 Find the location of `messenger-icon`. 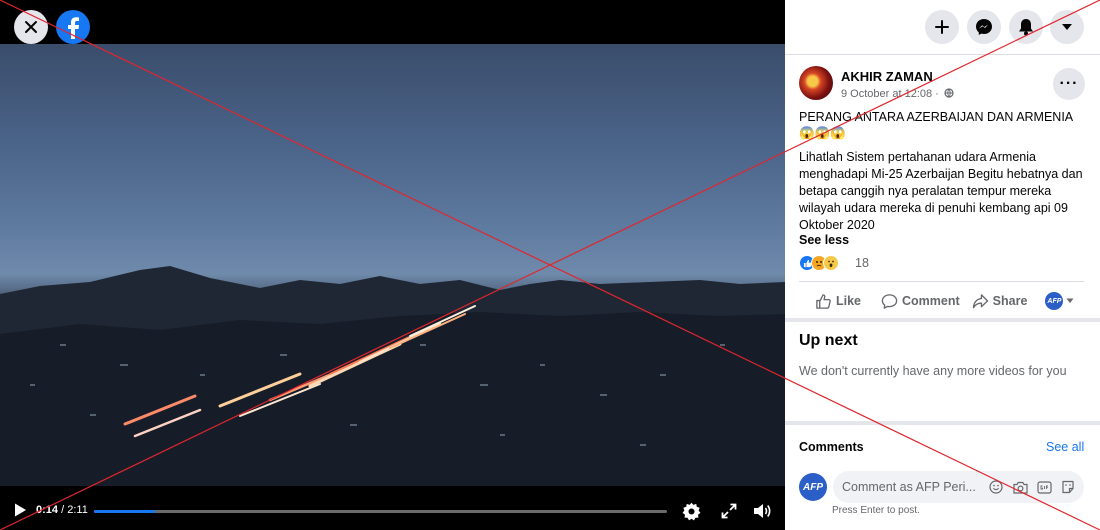

messenger-icon is located at coordinates (984, 27).